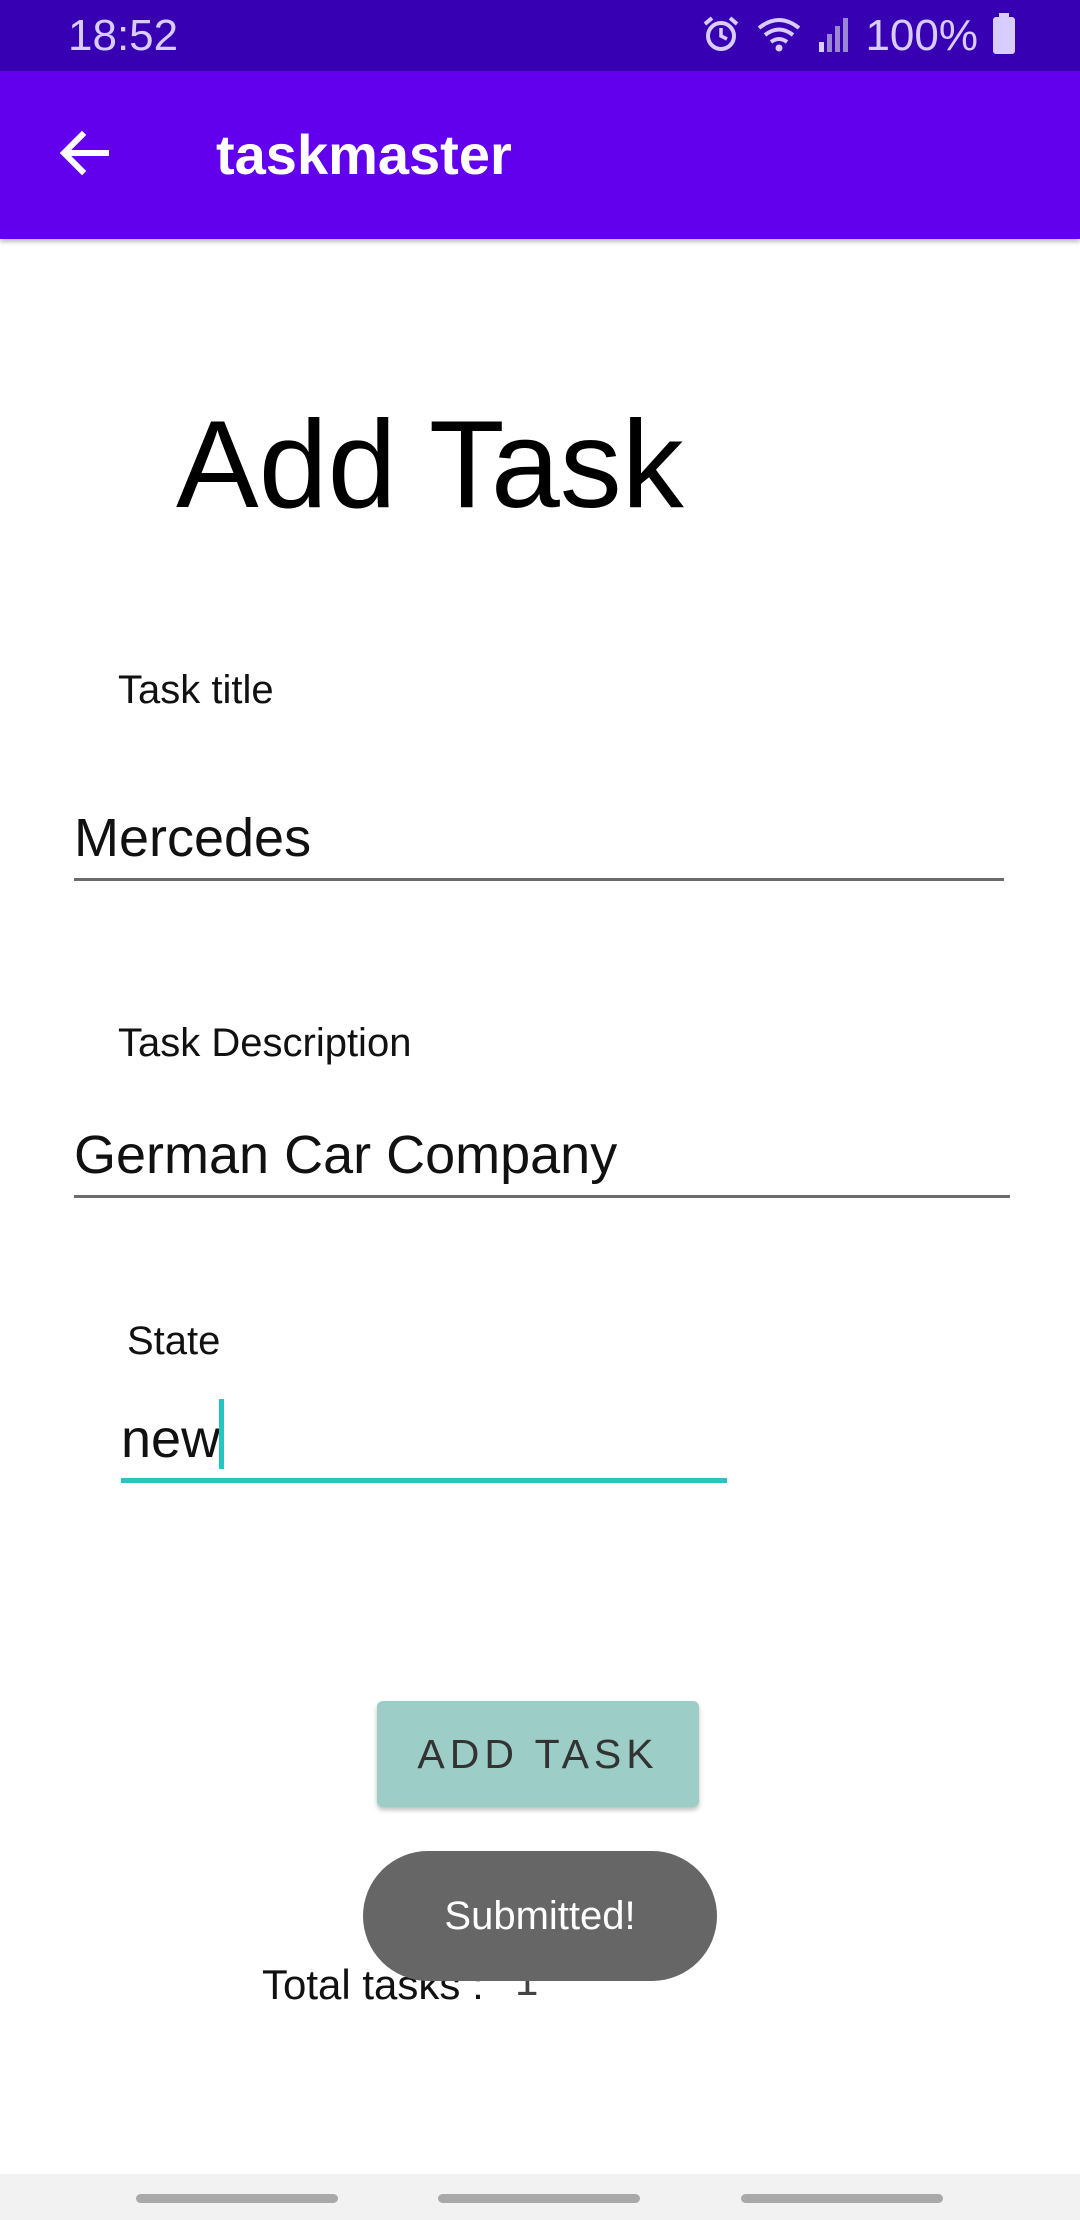 This screenshot has height=2220, width=1080. Describe the element at coordinates (540, 35) in the screenshot. I see `status-bar: 18:52 100%` at that location.